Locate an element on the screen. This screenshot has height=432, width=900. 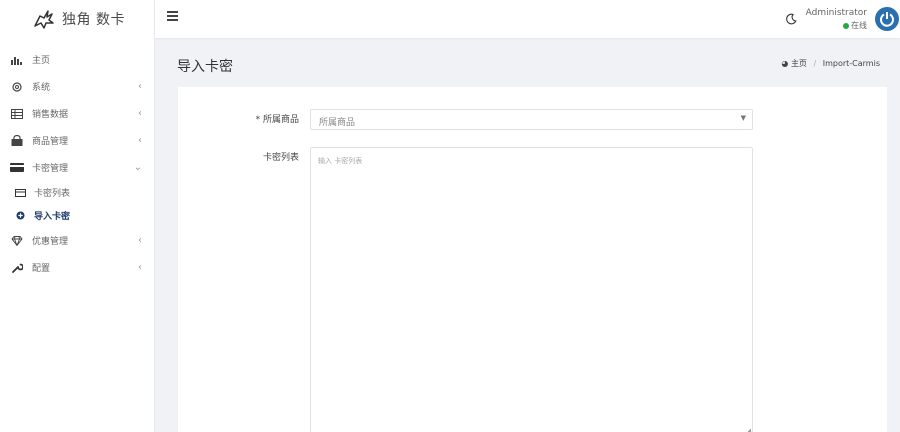
sidebar-item-label: 销售数据 is located at coordinates (50, 115).